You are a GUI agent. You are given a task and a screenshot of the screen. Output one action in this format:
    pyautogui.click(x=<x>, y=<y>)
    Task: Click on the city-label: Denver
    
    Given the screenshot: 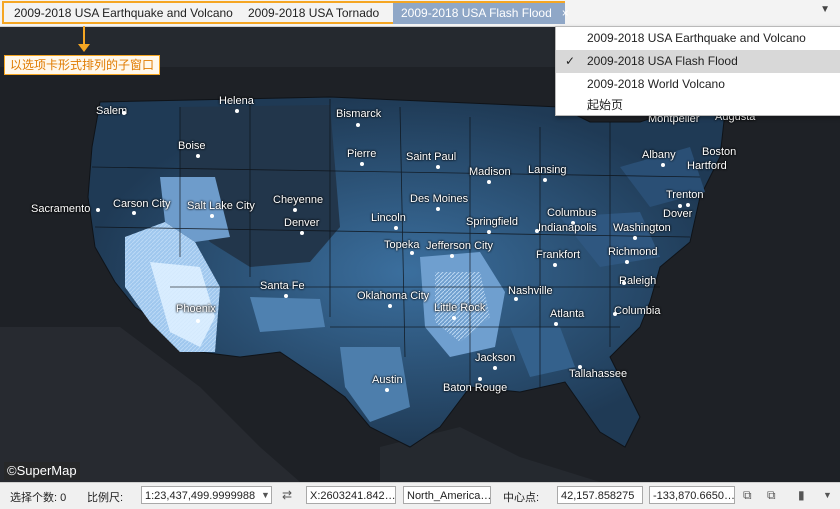 What is the action you would take?
    pyautogui.click(x=302, y=223)
    